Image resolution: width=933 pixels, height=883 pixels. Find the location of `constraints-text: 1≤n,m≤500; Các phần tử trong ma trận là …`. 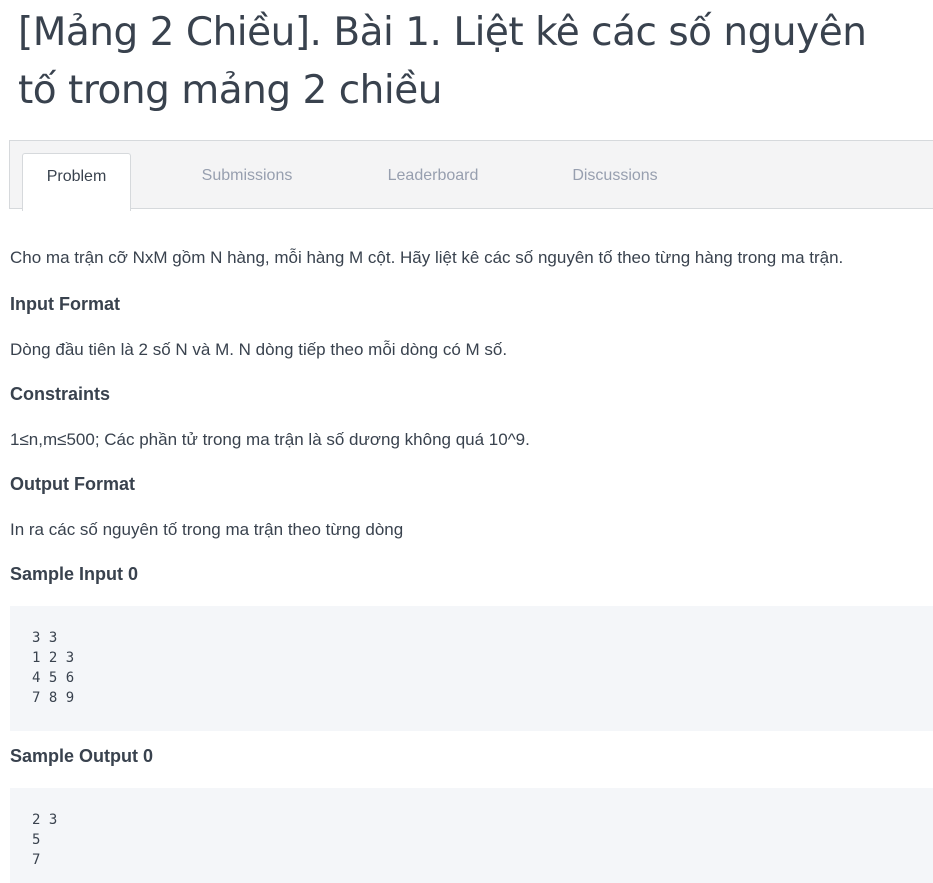

constraints-text: 1≤n,m≤500; Các phần tử trong ma trận là … is located at coordinates (270, 439).